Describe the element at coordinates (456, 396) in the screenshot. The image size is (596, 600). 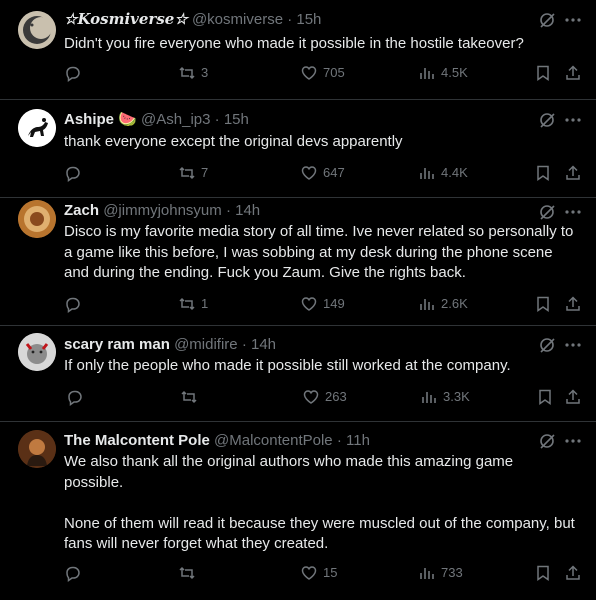
I see `views-count: 3.3K` at that location.